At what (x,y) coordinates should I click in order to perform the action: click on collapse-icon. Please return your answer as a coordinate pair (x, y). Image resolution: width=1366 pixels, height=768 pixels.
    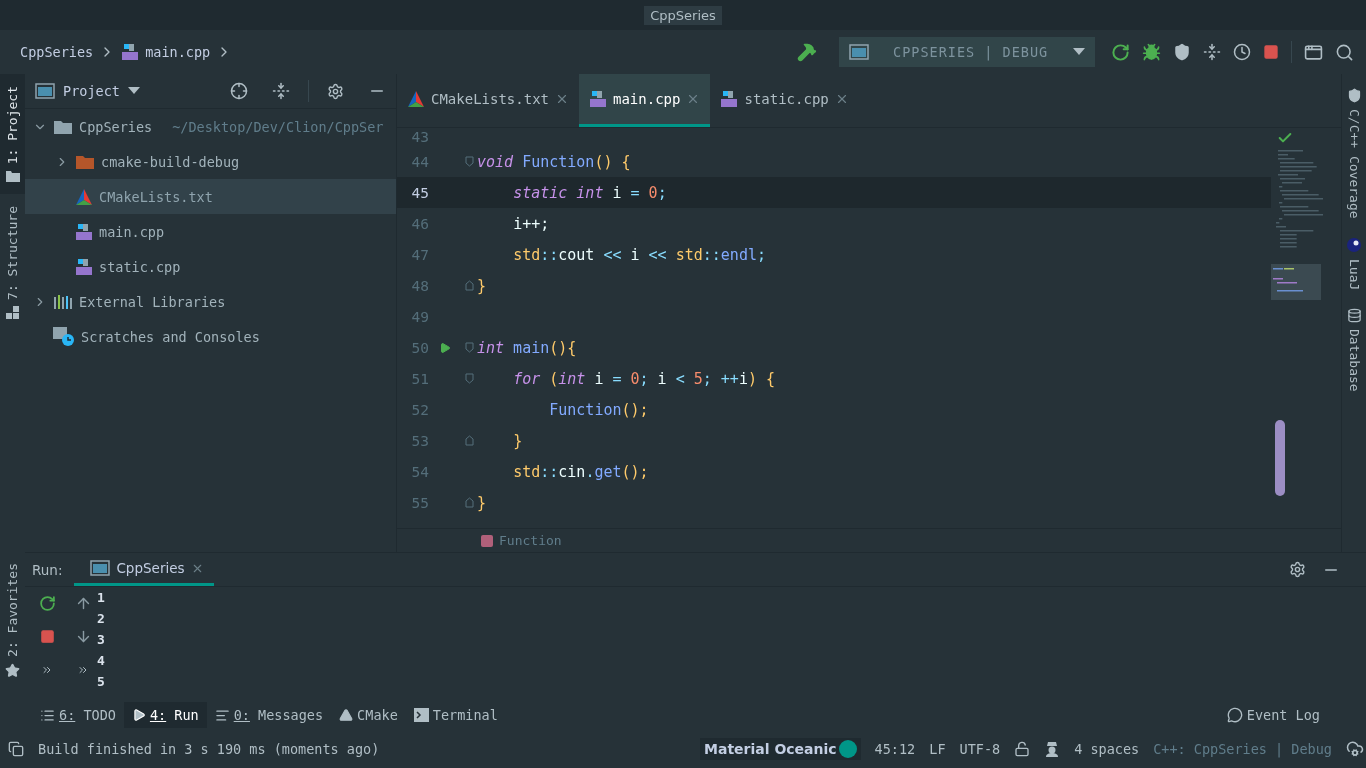
    Looking at the image, I should click on (281, 91).